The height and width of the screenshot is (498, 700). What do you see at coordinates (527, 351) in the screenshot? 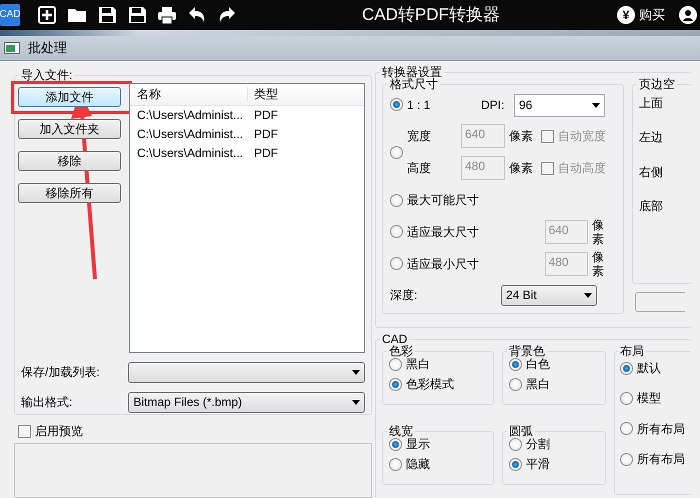
I see `group-title: 背景色` at bounding box center [527, 351].